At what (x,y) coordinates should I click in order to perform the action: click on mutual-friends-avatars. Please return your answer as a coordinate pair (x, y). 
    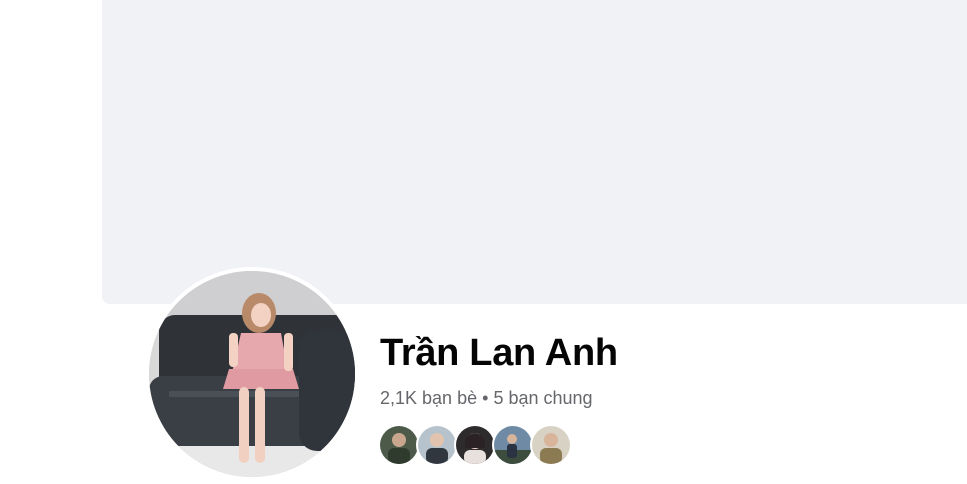
    Looking at the image, I should click on (475, 446).